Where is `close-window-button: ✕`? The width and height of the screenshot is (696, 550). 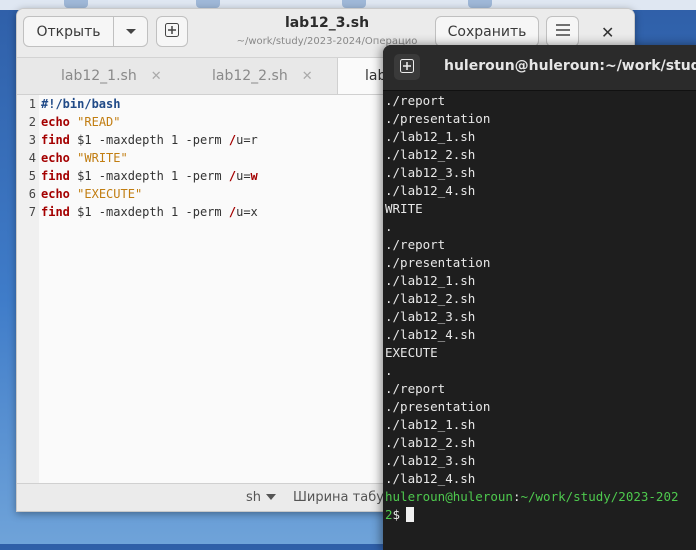 close-window-button: ✕ is located at coordinates (607, 32).